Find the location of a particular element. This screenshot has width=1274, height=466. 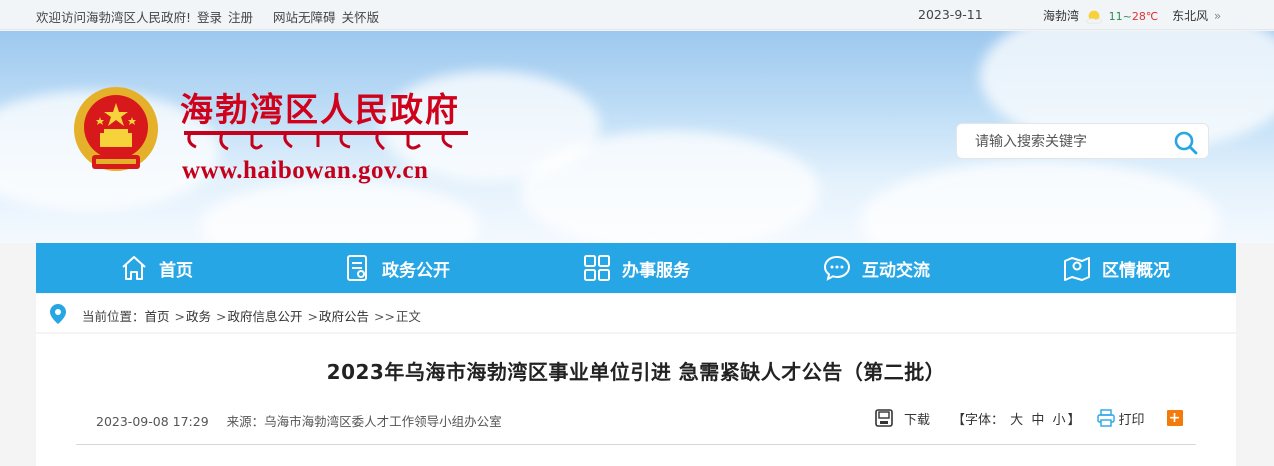

weather-widget: 海勃湾 11~28℃ 东北风 » is located at coordinates (1132, 16).